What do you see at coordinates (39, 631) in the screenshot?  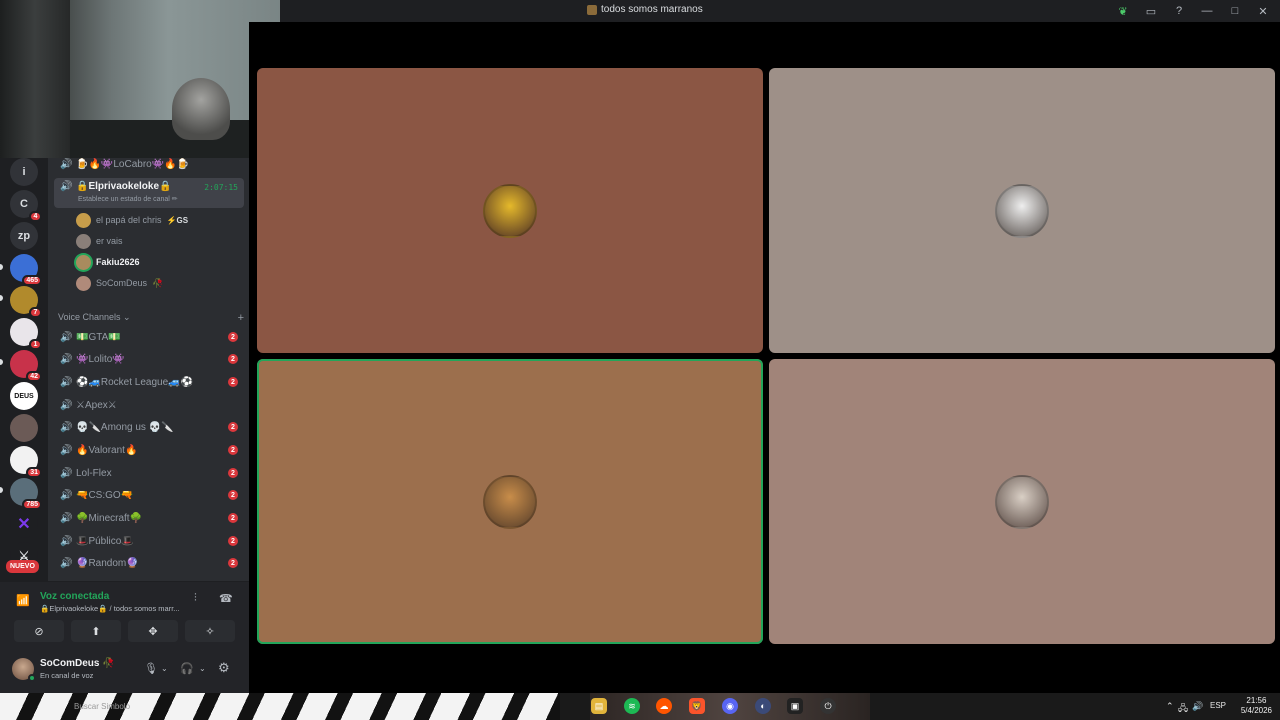 I see `camera-off-button: ⊘` at bounding box center [39, 631].